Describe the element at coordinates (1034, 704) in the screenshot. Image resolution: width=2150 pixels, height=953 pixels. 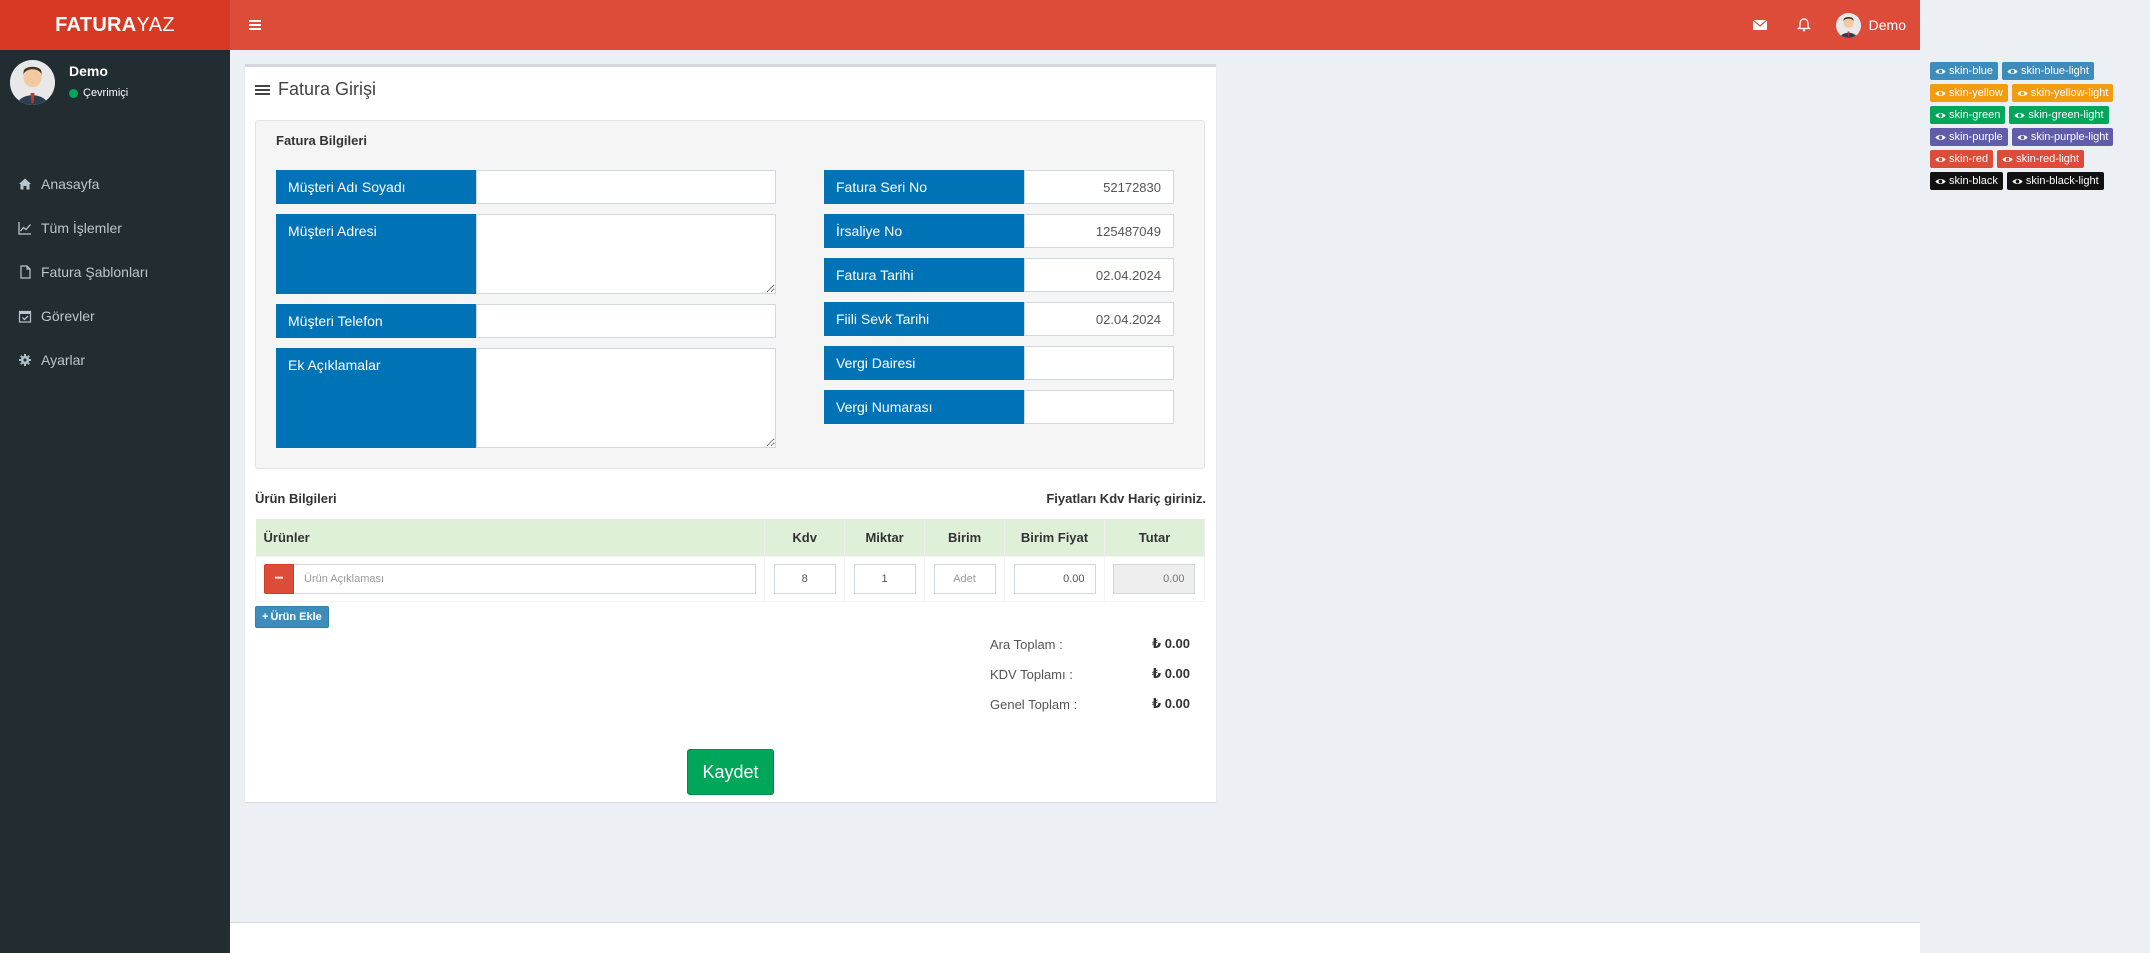
I see `grand-total-label: Genel Toplam :` at that location.